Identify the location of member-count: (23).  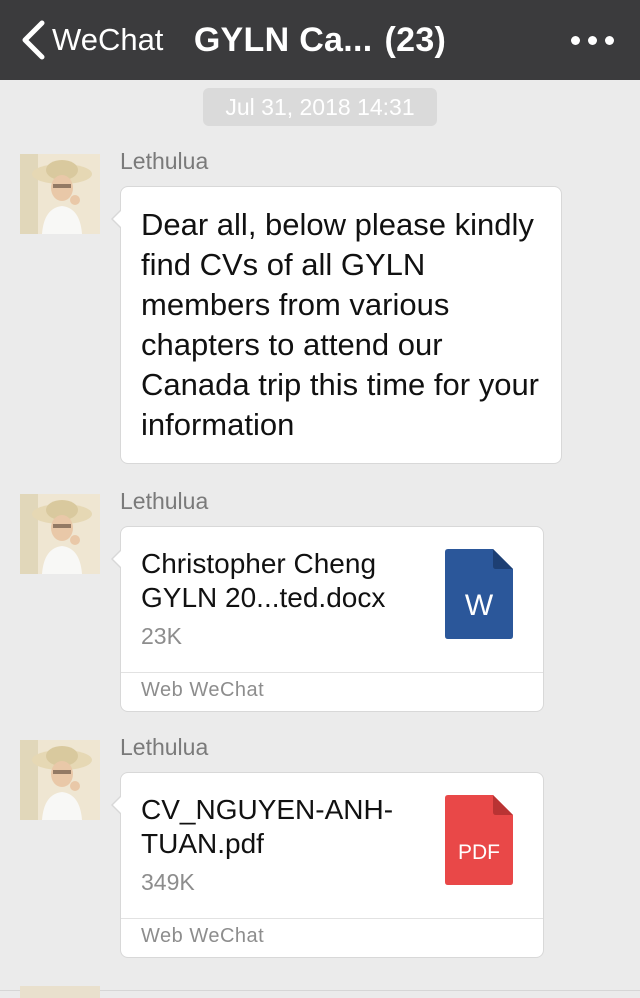
(415, 39).